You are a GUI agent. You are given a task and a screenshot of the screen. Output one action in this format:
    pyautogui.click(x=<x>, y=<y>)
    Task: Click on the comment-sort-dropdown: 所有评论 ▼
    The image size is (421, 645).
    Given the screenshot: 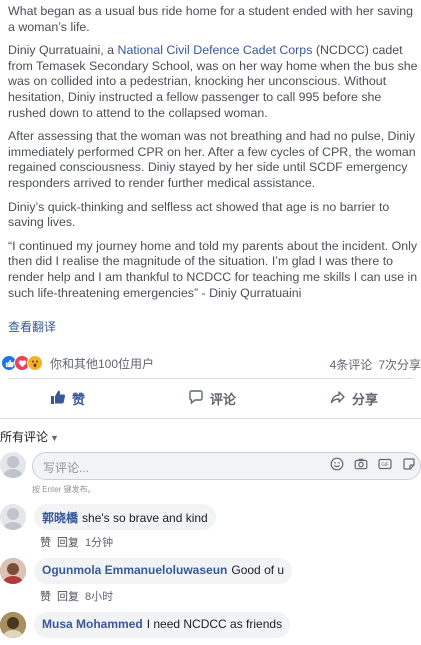 What is the action you would take?
    pyautogui.click(x=29, y=436)
    